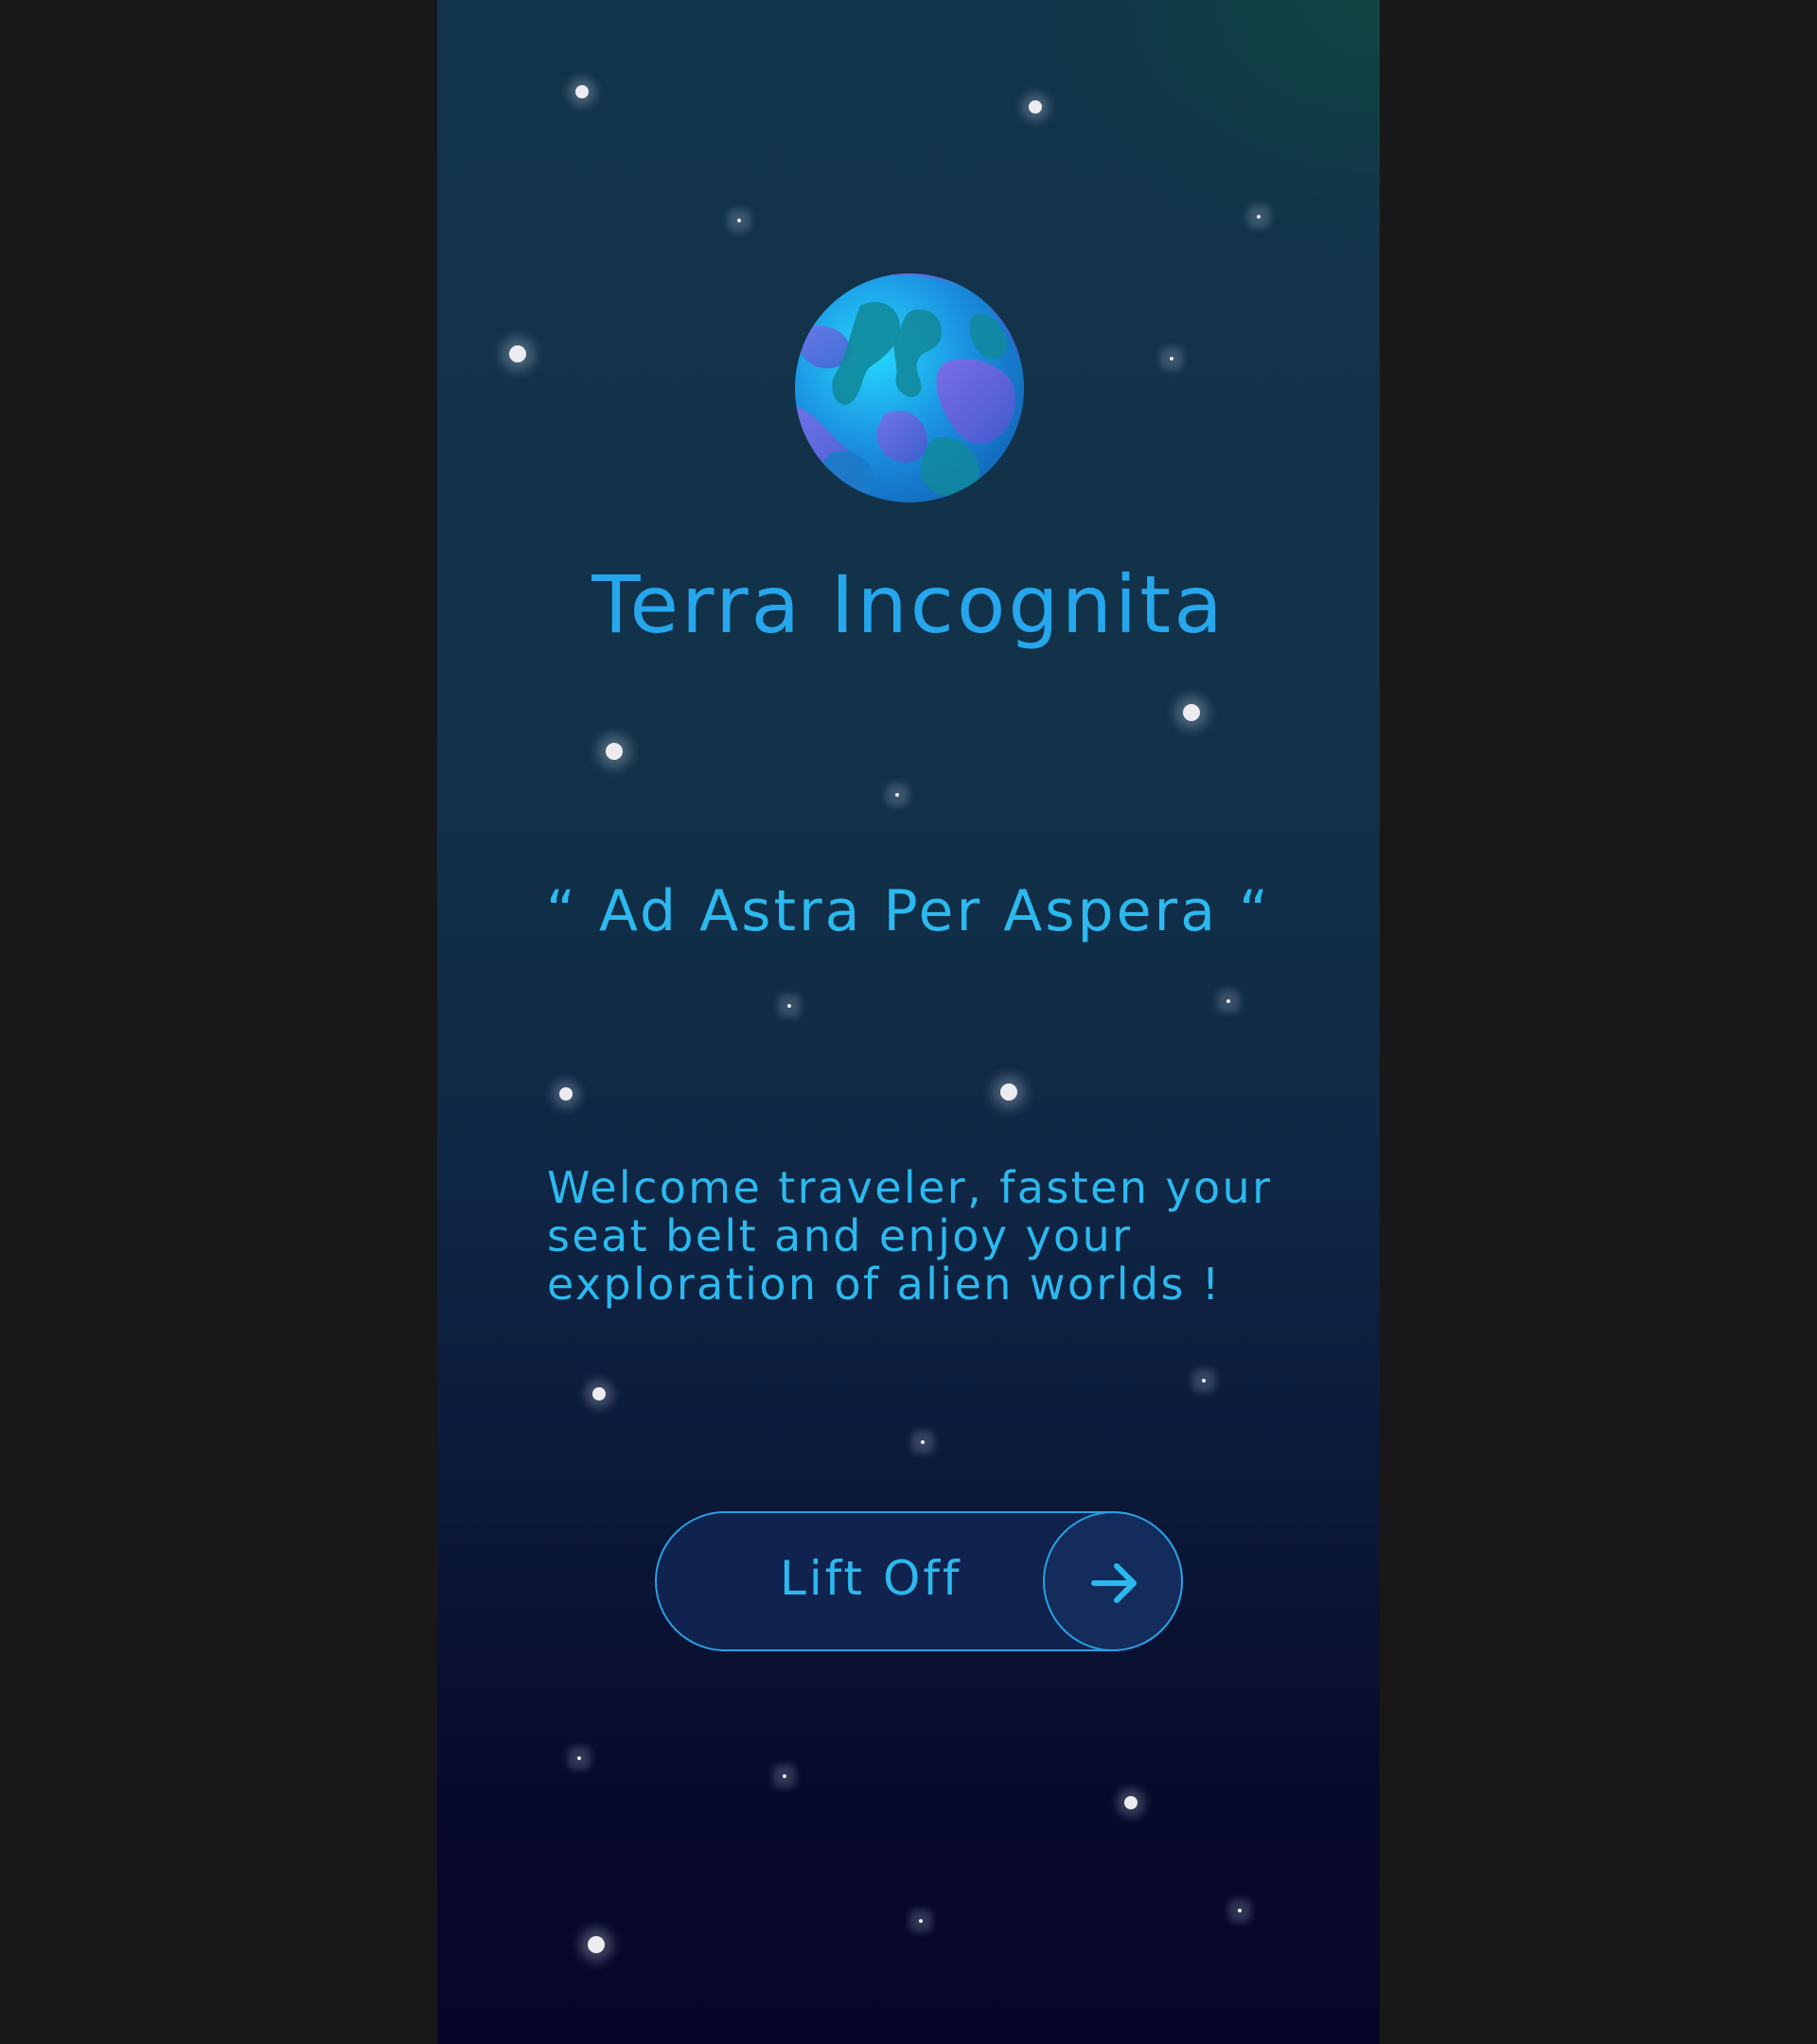 This screenshot has height=2044, width=1817. Describe the element at coordinates (908, 604) in the screenshot. I see `app-title: Terra Incognita` at that location.